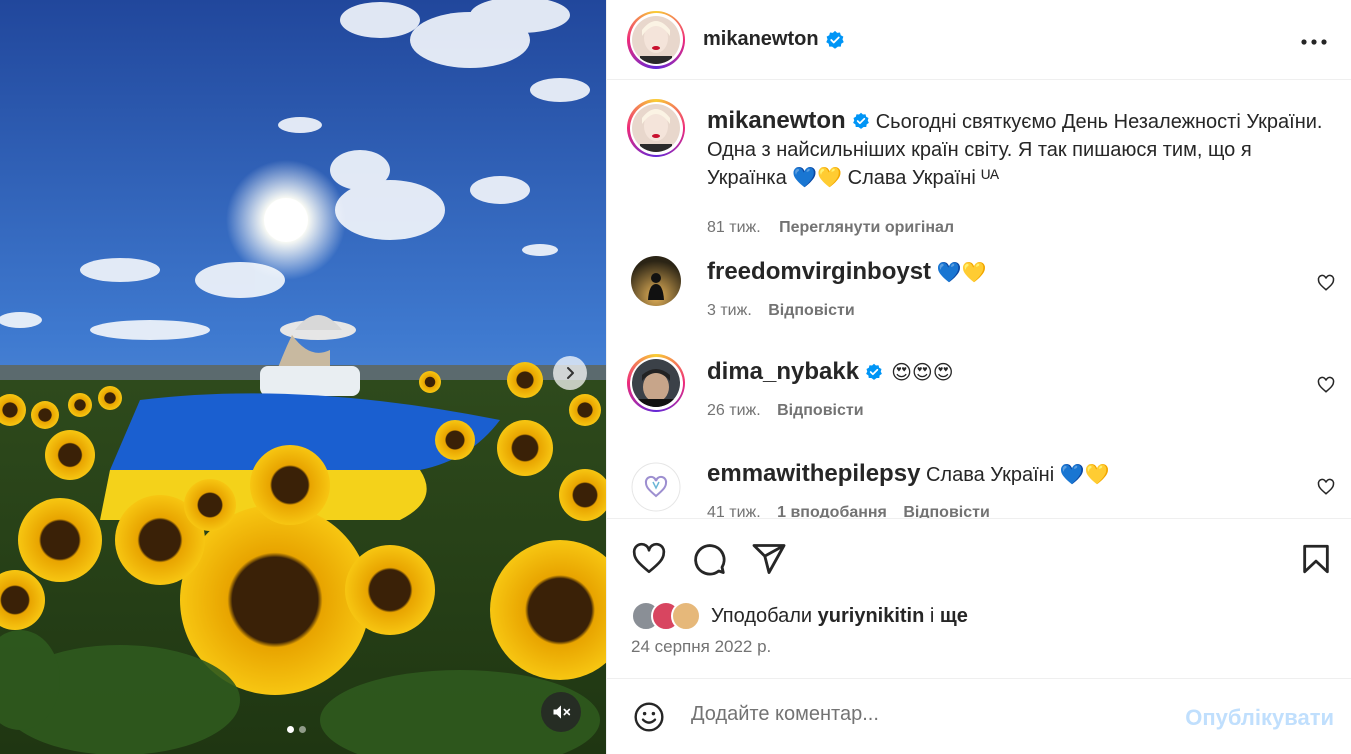  I want to click on comment-time: 3 тиж., so click(729, 310).